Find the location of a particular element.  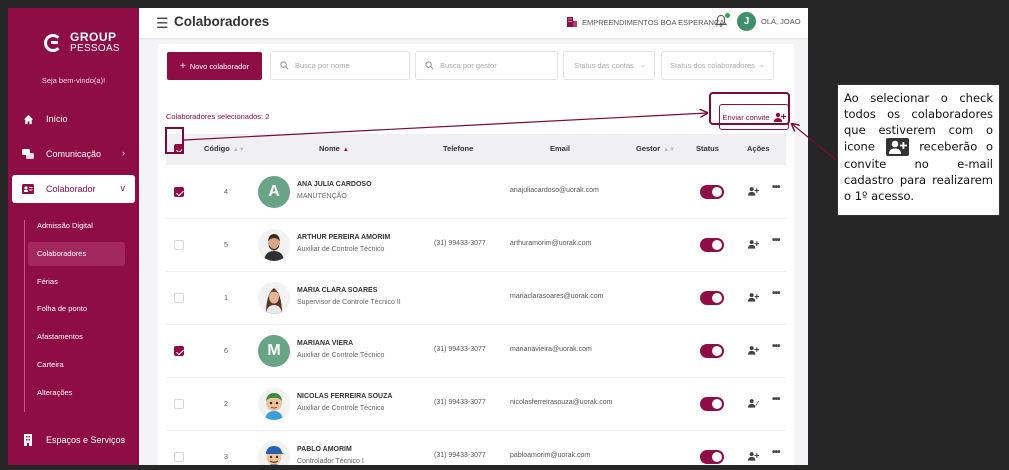

arrow-note-to-invite is located at coordinates (814, 142).